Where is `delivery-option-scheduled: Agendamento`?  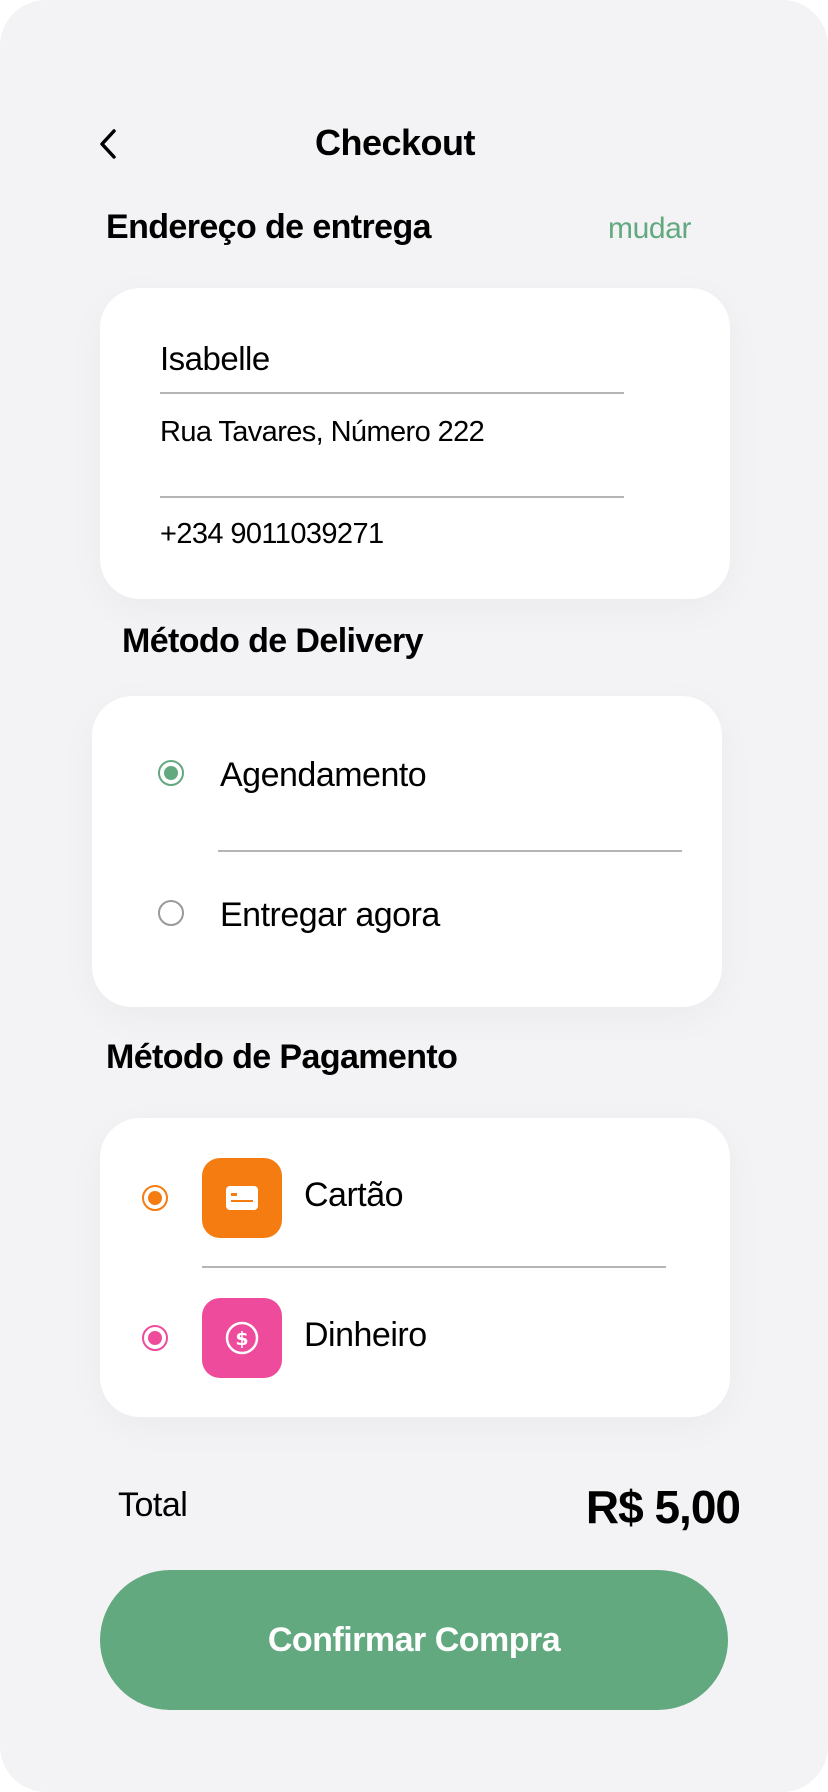 delivery-option-scheduled: Agendamento is located at coordinates (408, 785).